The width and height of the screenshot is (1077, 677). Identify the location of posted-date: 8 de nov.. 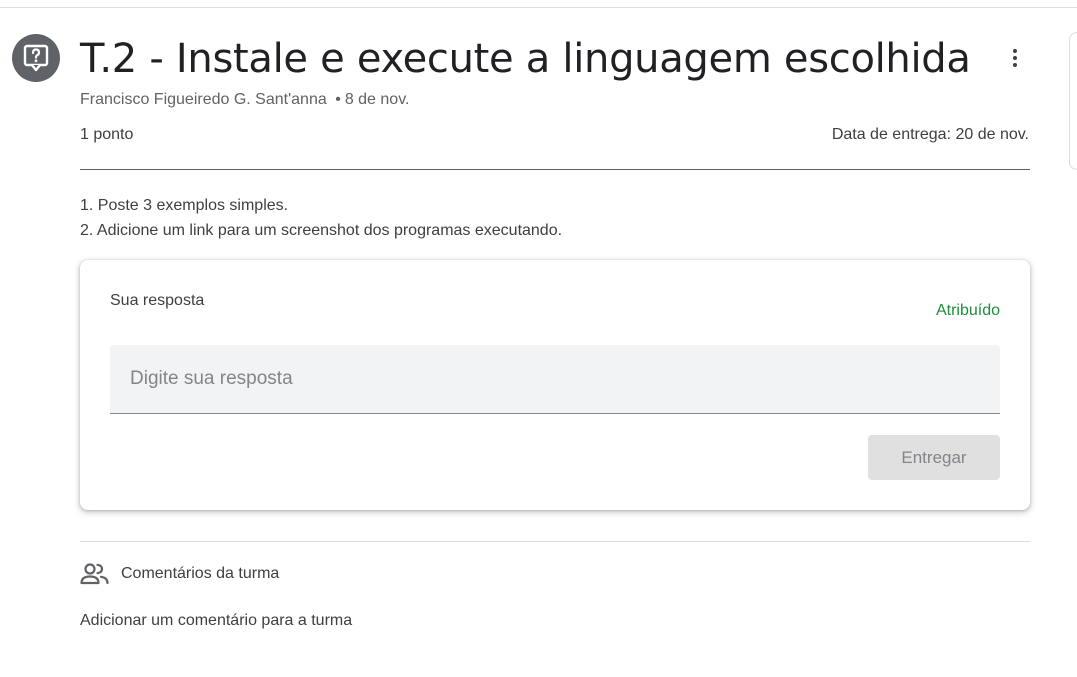
(377, 99).